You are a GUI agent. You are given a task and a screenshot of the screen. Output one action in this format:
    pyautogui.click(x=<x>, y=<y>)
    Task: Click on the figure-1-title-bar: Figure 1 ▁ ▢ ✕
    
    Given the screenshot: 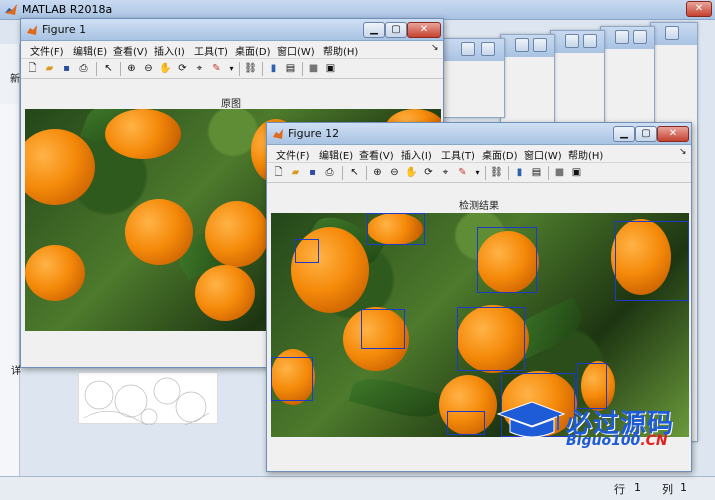 What is the action you would take?
    pyautogui.click(x=232, y=30)
    